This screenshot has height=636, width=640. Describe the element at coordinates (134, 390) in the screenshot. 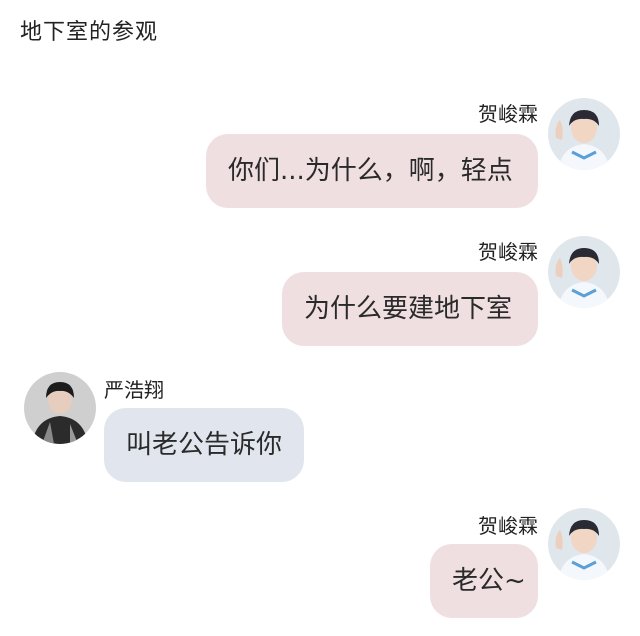

I see `sender-name: 严浩翔` at that location.